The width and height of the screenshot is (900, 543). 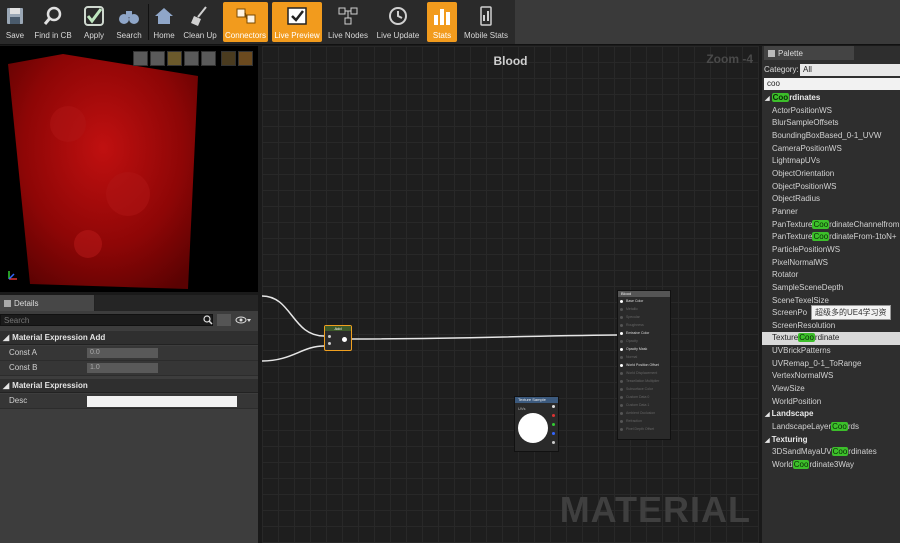 What do you see at coordinates (831, 263) in the screenshot?
I see `palette-item: PixelNormalWS` at bounding box center [831, 263].